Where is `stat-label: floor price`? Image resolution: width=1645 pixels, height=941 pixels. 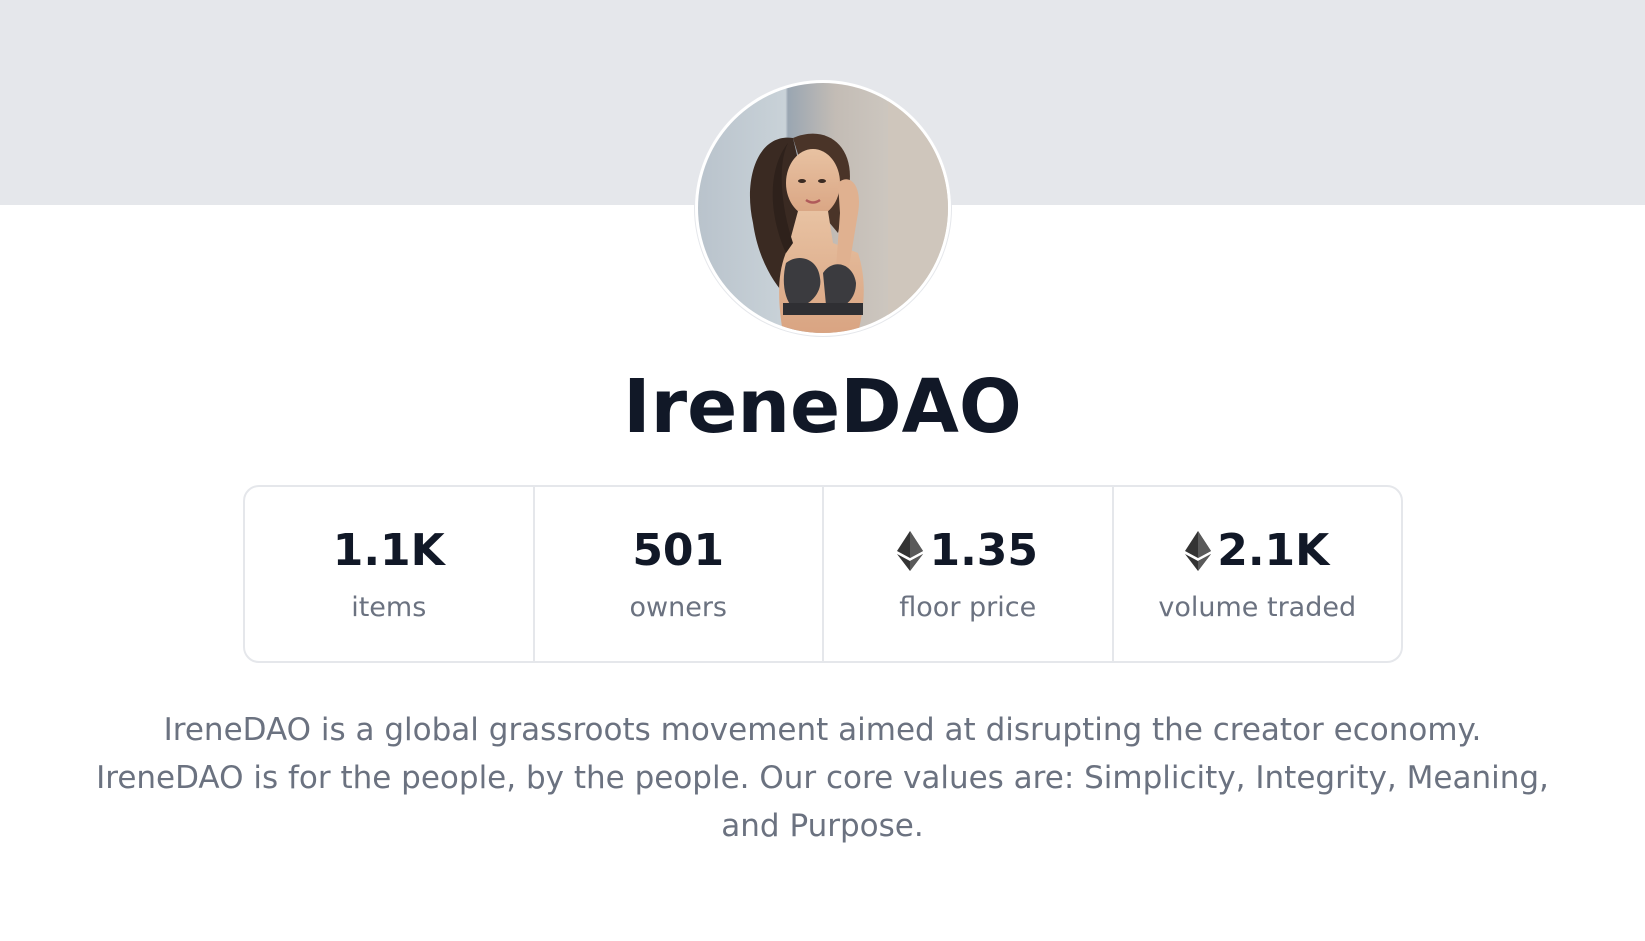
stat-label: floor price is located at coordinates (968, 607).